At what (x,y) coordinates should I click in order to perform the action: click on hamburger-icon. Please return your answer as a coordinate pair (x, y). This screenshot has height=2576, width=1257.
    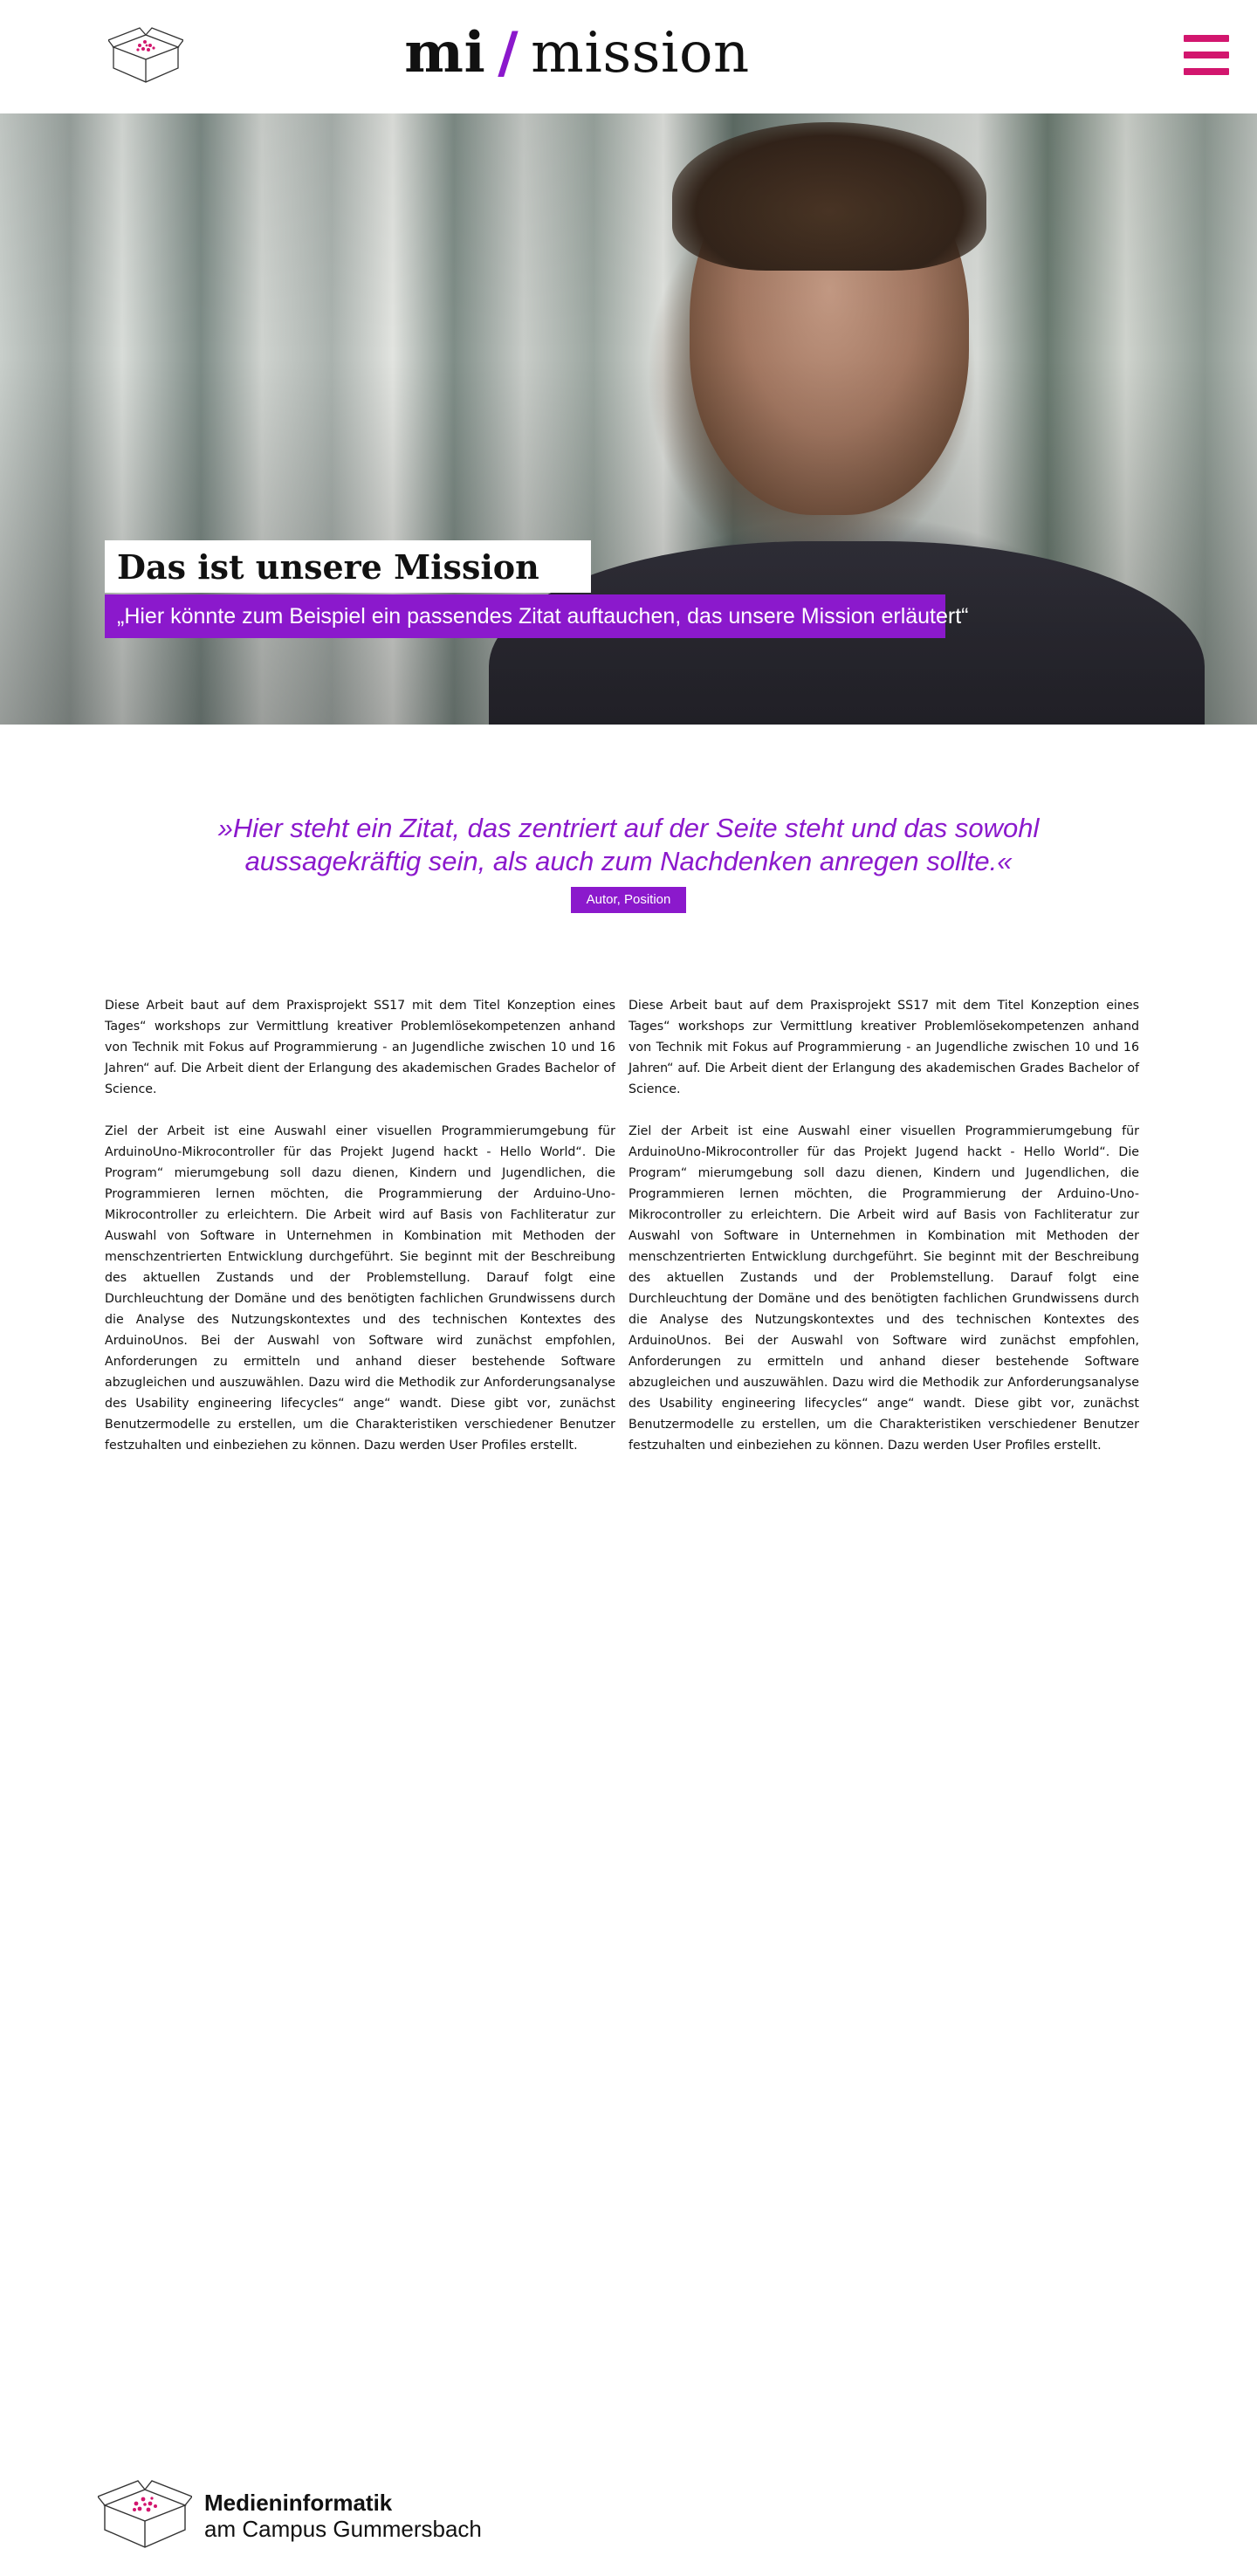
    Looking at the image, I should click on (1206, 55).